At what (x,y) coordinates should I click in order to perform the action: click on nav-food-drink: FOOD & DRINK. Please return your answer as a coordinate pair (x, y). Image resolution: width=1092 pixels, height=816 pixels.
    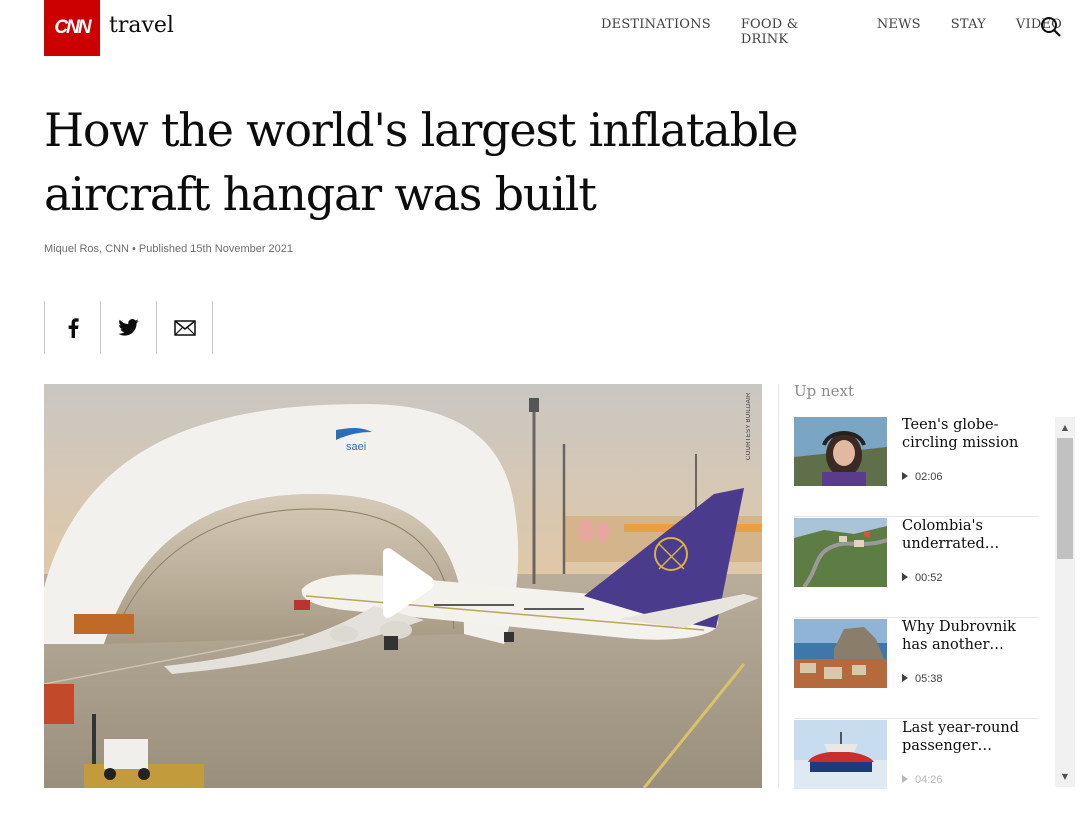
    Looking at the image, I should click on (794, 32).